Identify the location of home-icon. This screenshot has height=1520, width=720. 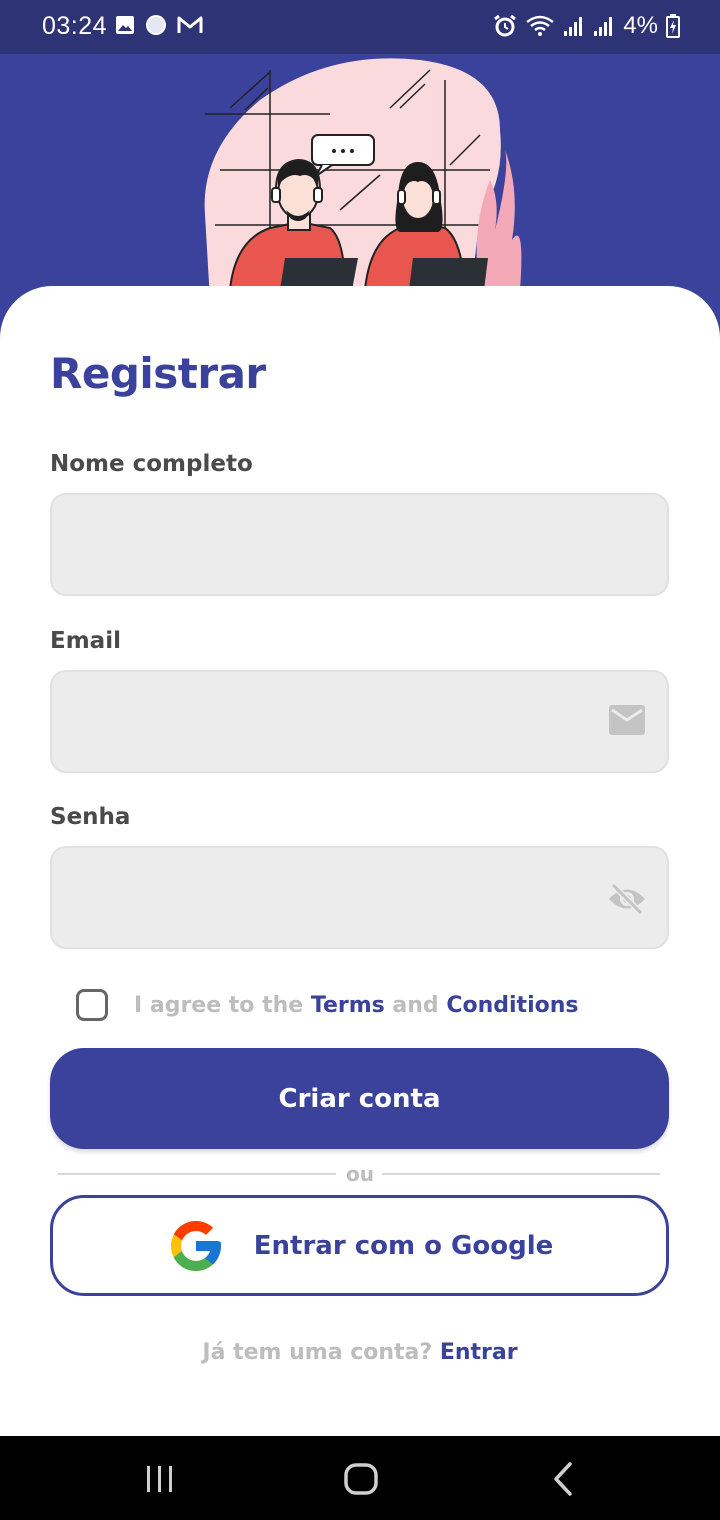
(361, 1478).